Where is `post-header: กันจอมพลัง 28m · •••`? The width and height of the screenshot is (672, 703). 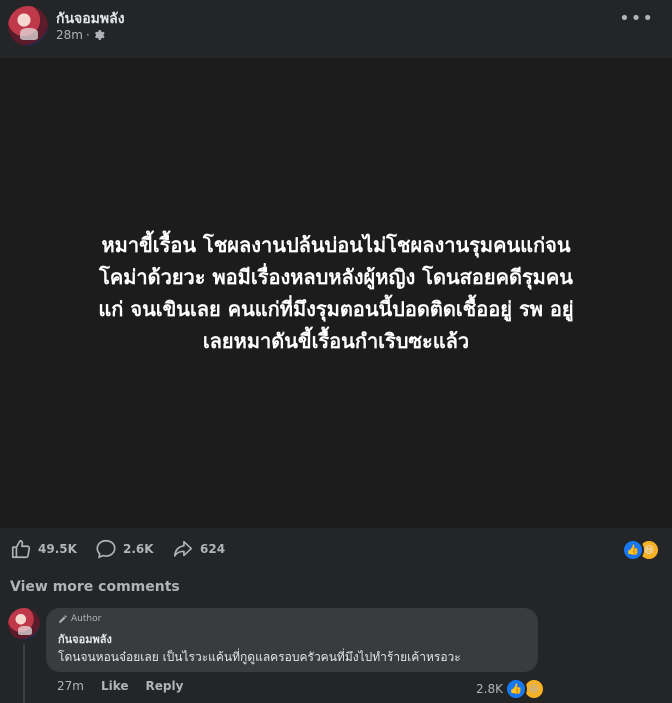
post-header: กันจอมพลัง 28m · ••• is located at coordinates (336, 29).